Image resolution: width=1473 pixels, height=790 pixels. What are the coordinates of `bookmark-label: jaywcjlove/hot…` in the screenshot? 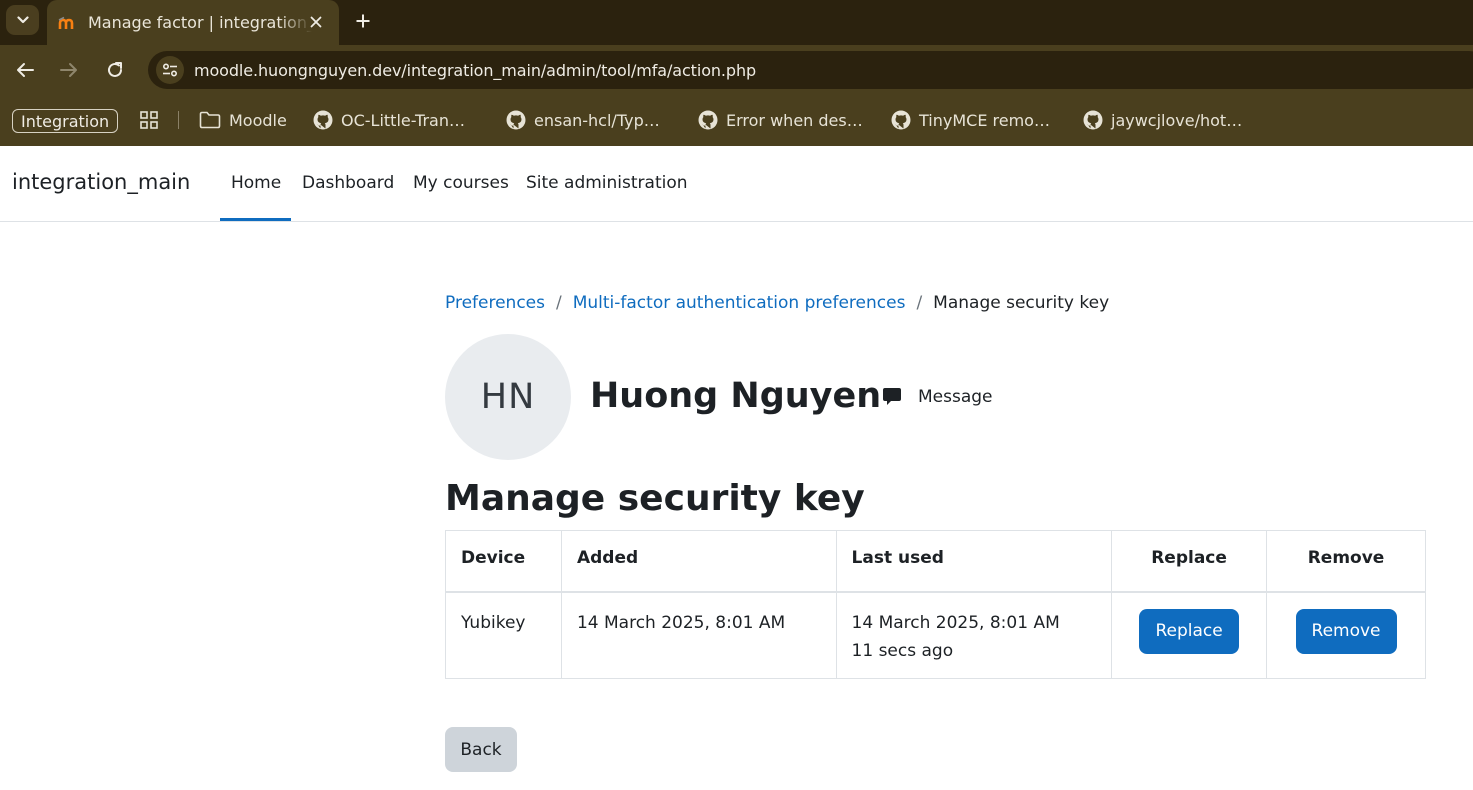 It's located at (1177, 120).